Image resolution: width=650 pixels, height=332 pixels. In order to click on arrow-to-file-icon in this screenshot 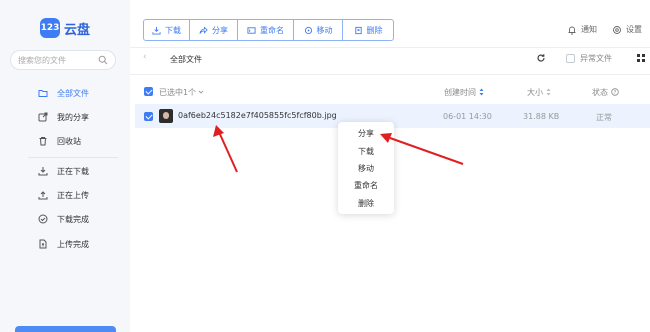, I will do `click(225, 149)`.